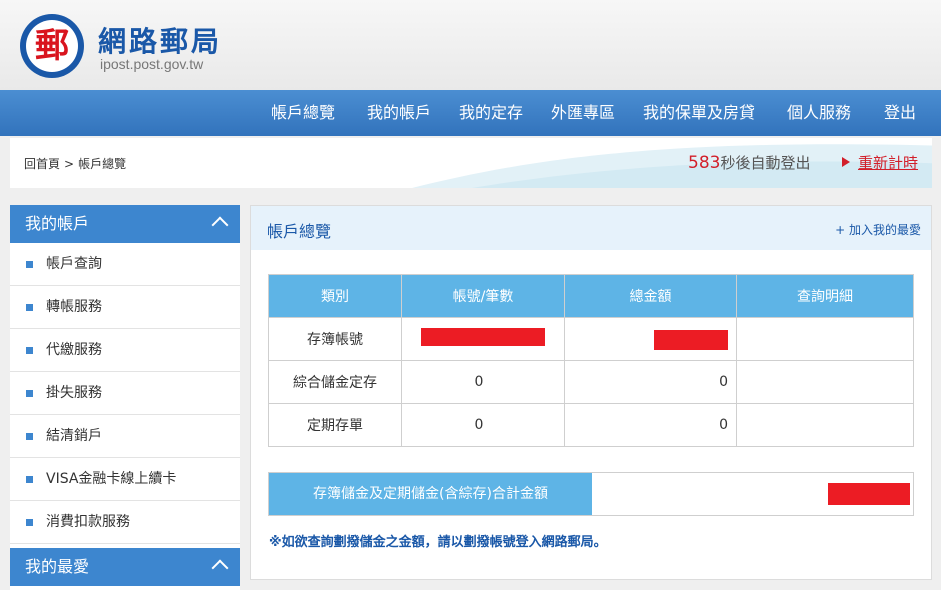  Describe the element at coordinates (438, 542) in the screenshot. I see `postal-transfer-note: ※如欲查詢劃撥儲金之金額，請以劃撥帳號登入網路郵局。` at that location.